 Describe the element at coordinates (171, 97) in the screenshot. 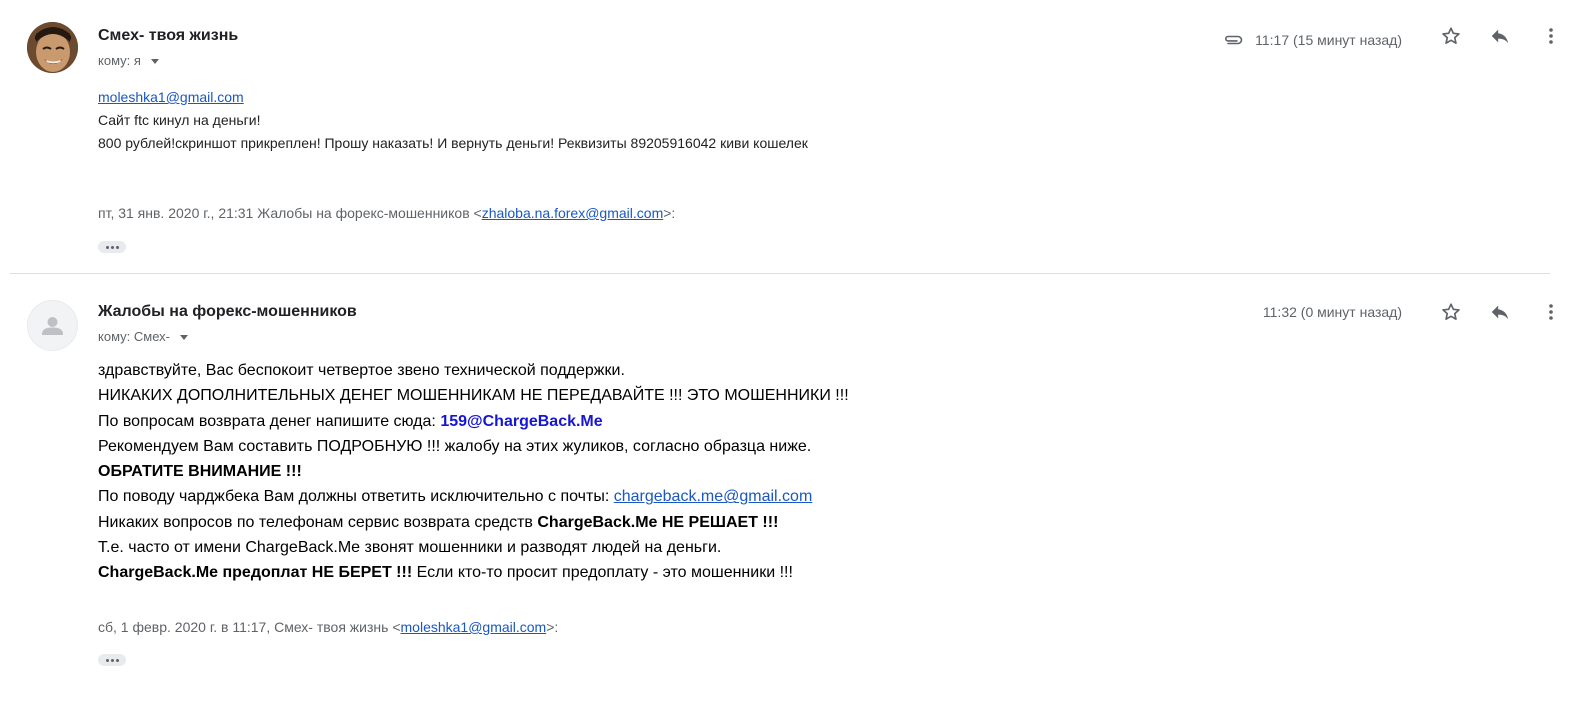

I see `body-email-link: moleshka1@gmail.com` at that location.